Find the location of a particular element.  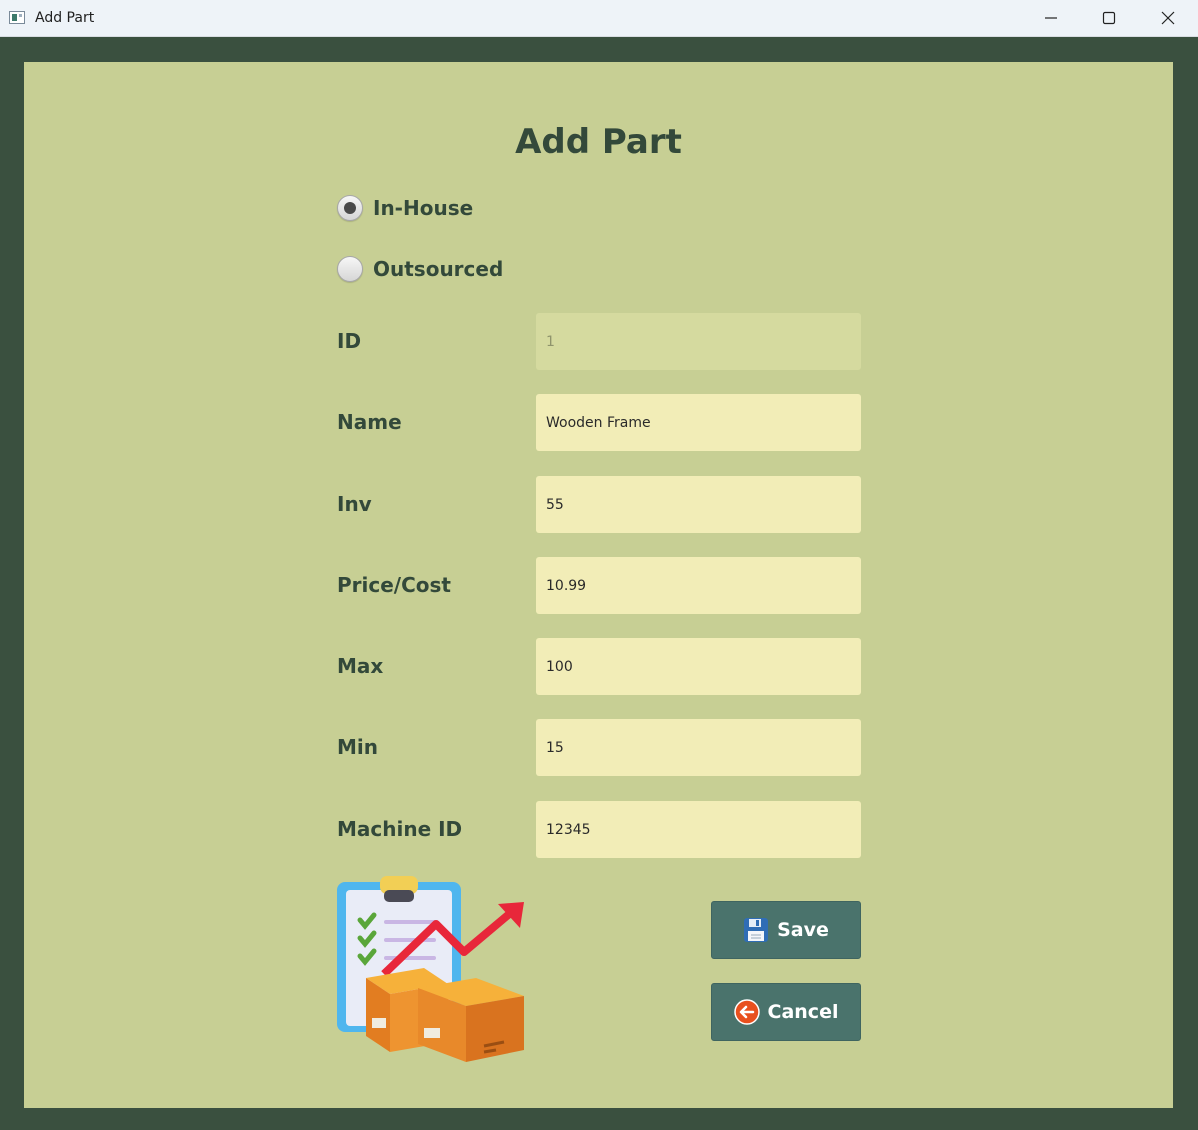

close-button is located at coordinates (1168, 18).